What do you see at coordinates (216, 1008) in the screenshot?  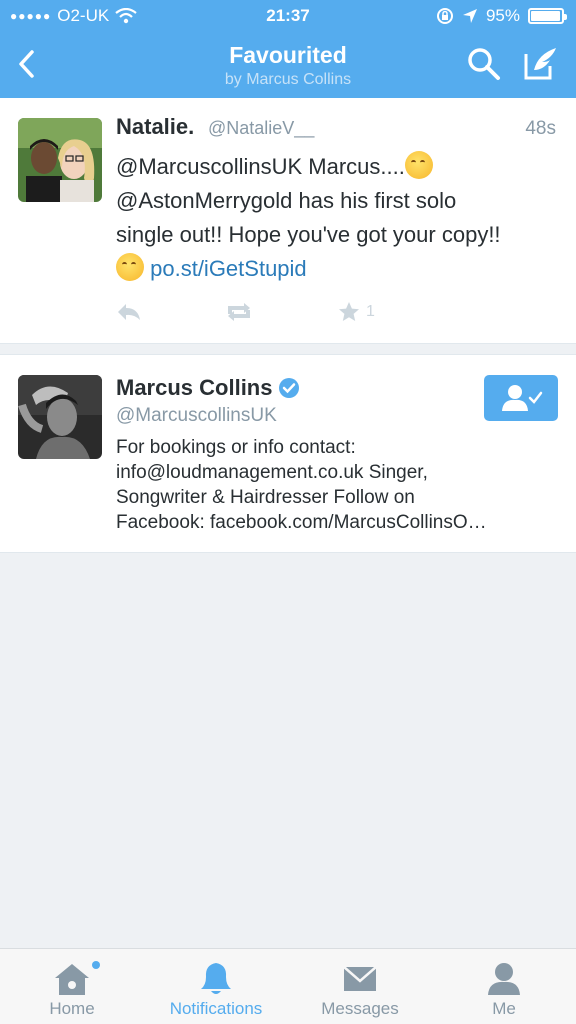 I see `tab-label: Notifications` at bounding box center [216, 1008].